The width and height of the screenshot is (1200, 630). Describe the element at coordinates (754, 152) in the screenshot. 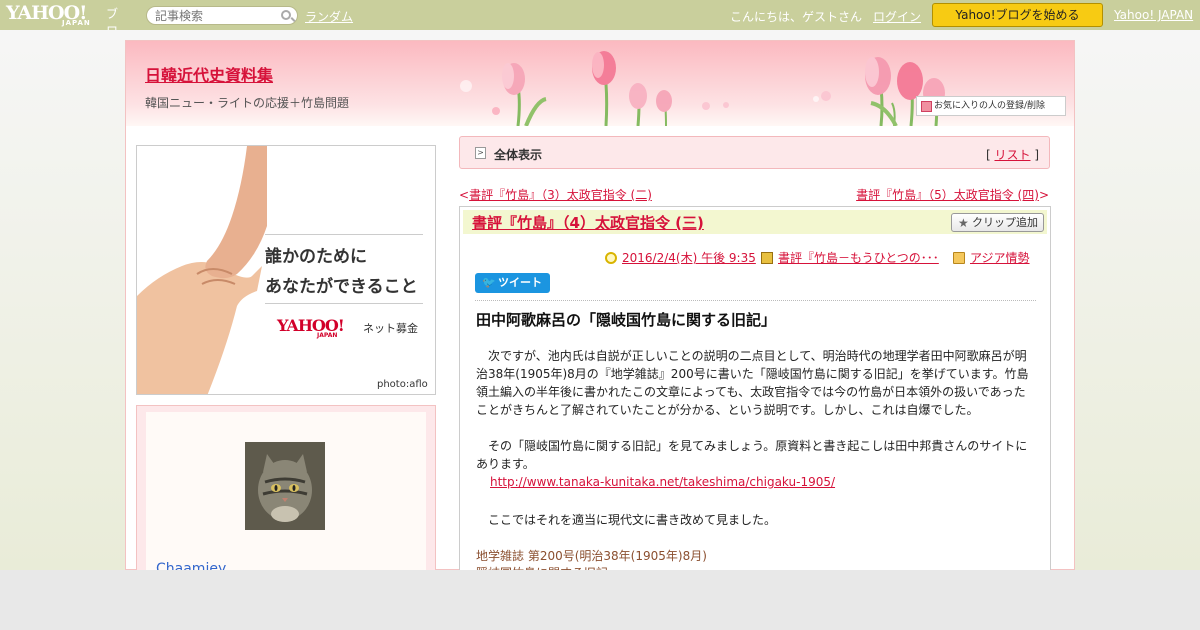

I see `all-view-bar: > 全体表示 [ リスト ]` at that location.